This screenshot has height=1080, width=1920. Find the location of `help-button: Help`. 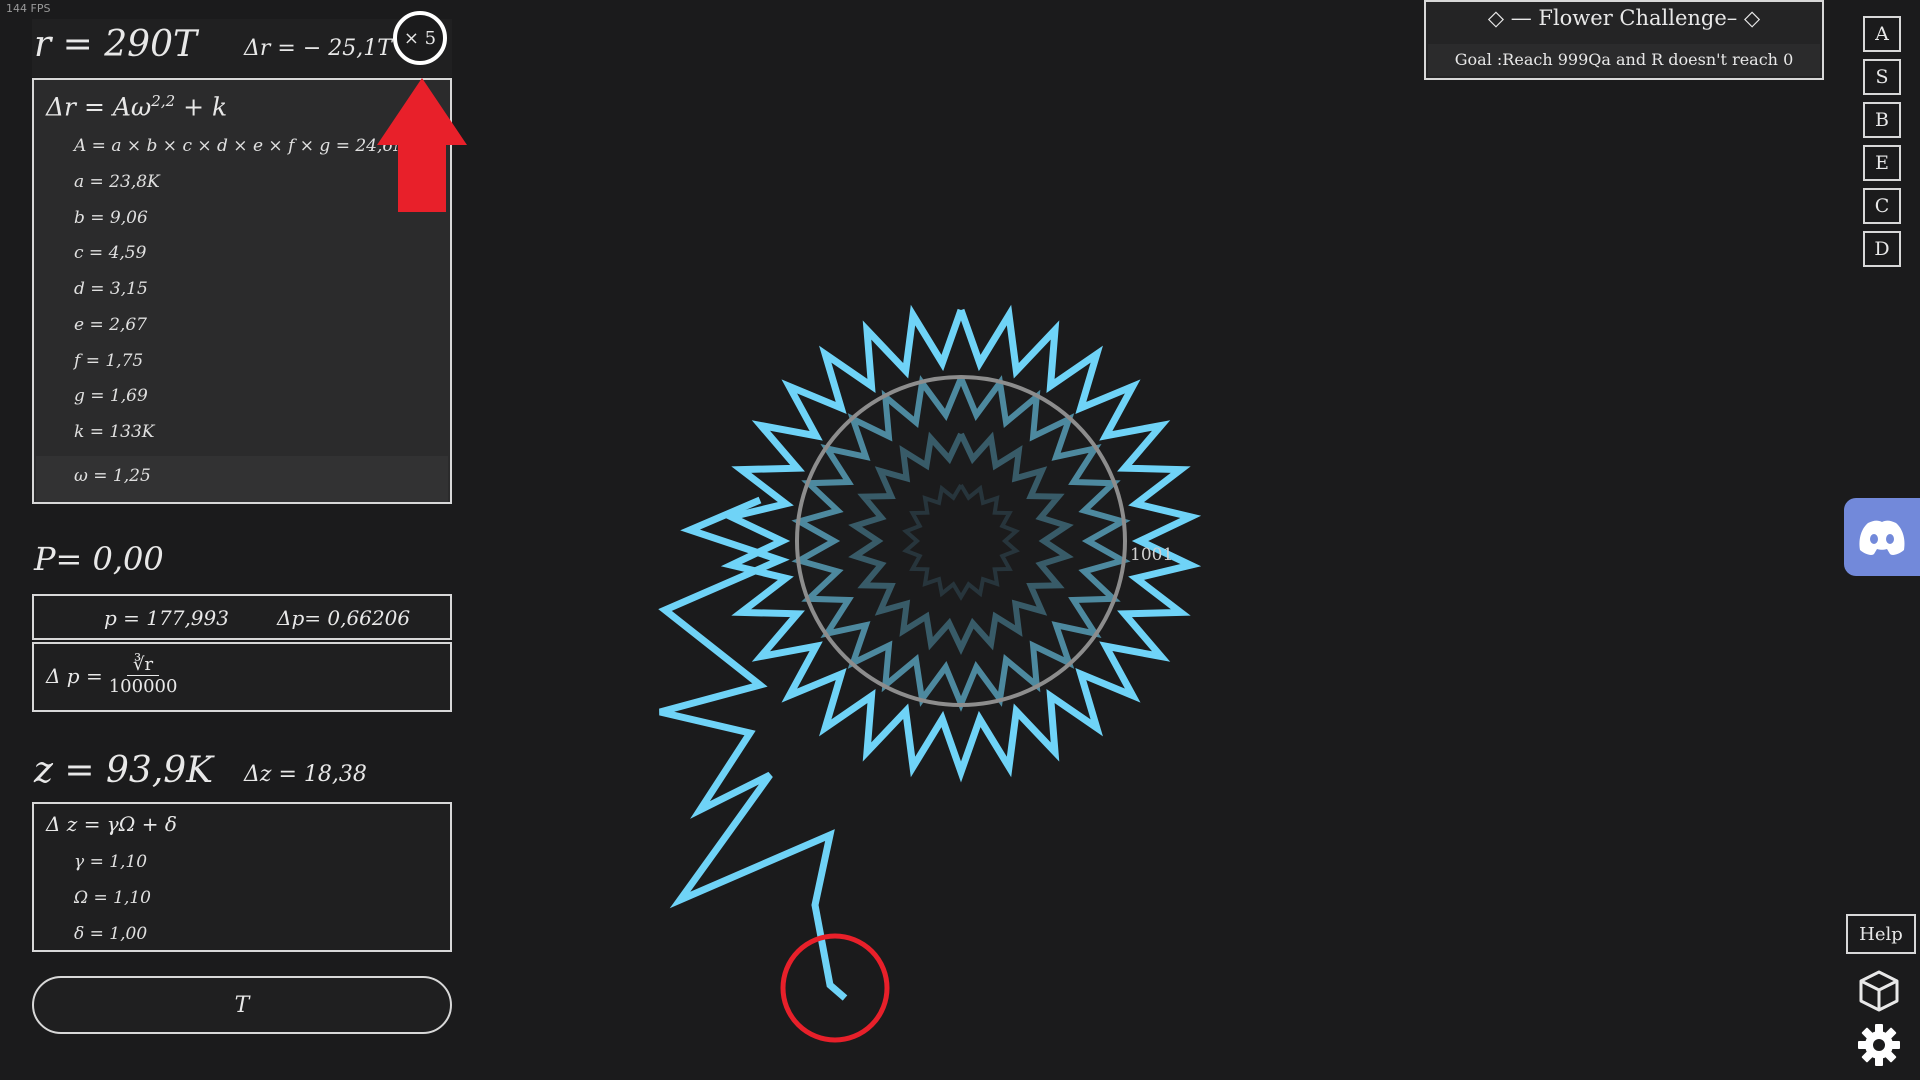

help-button: Help is located at coordinates (1881, 934).